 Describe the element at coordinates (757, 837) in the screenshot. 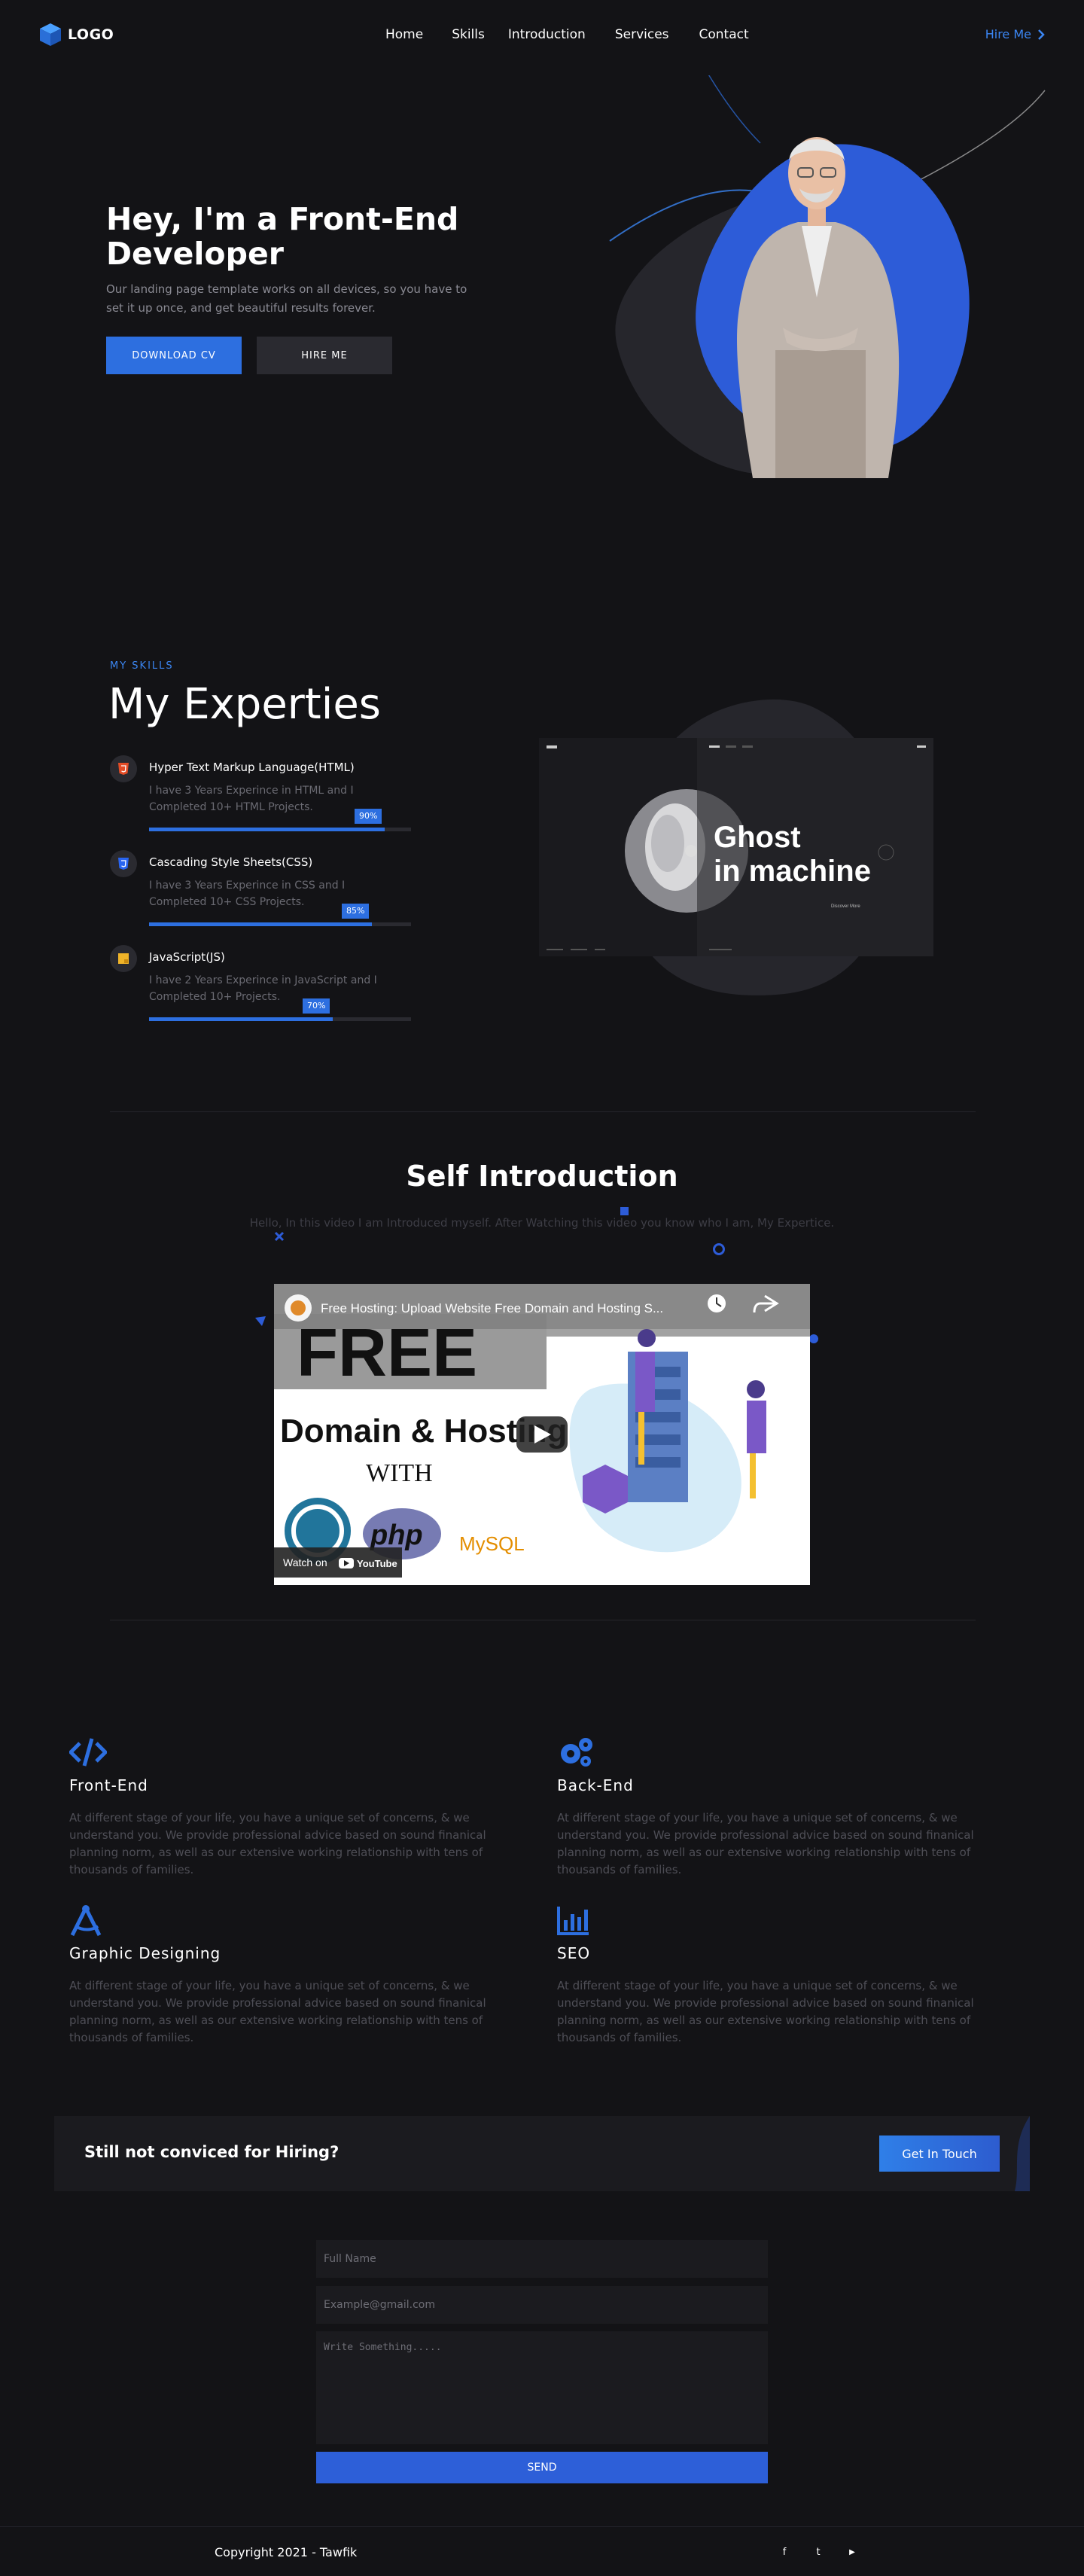

I see `mockup-headline-1: Ghost` at that location.